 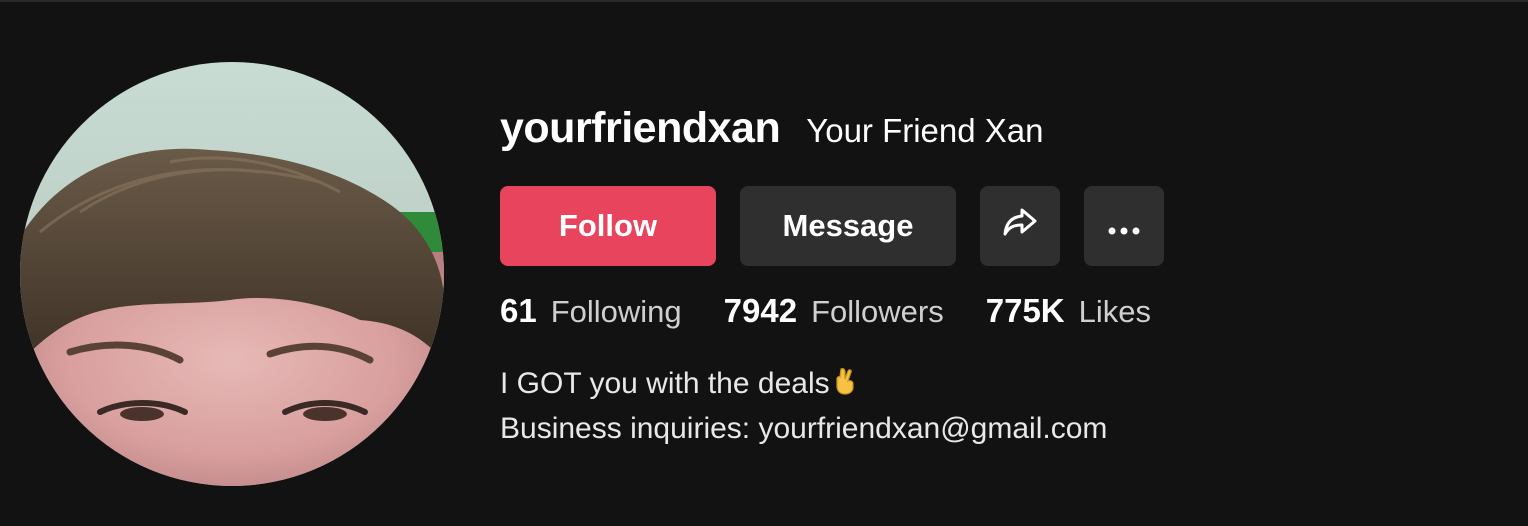 What do you see at coordinates (760, 310) in the screenshot?
I see `followers-count: 7942` at bounding box center [760, 310].